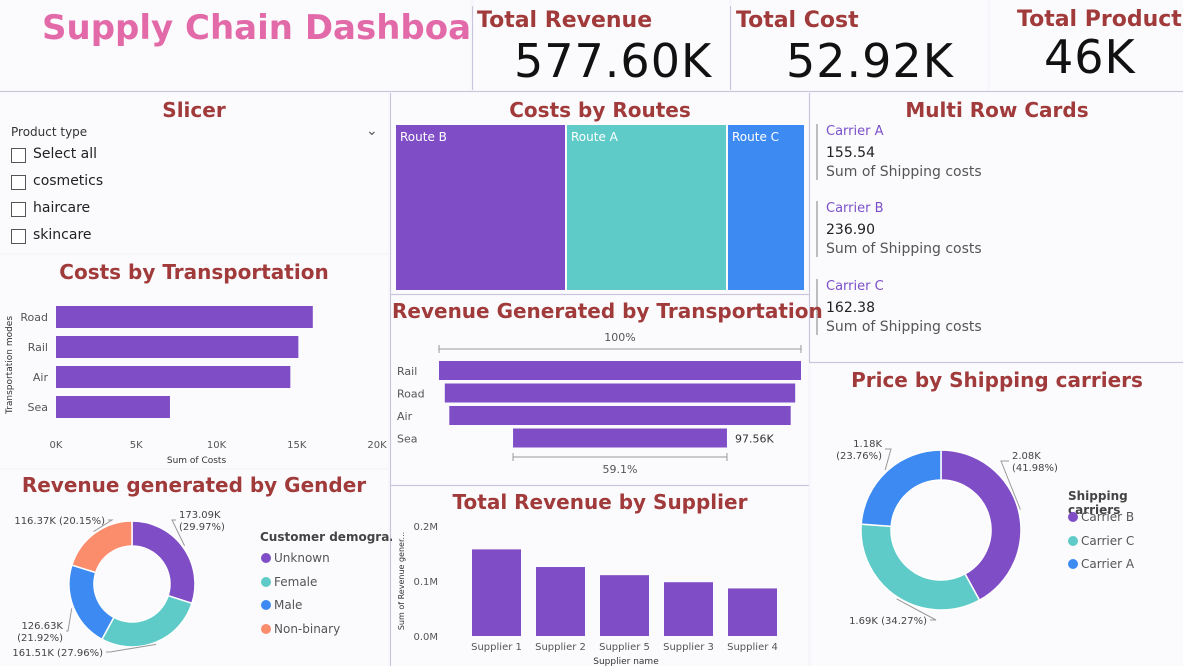 The height and width of the screenshot is (666, 1183). I want to click on chevron-down-icon: ⌄, so click(372, 131).